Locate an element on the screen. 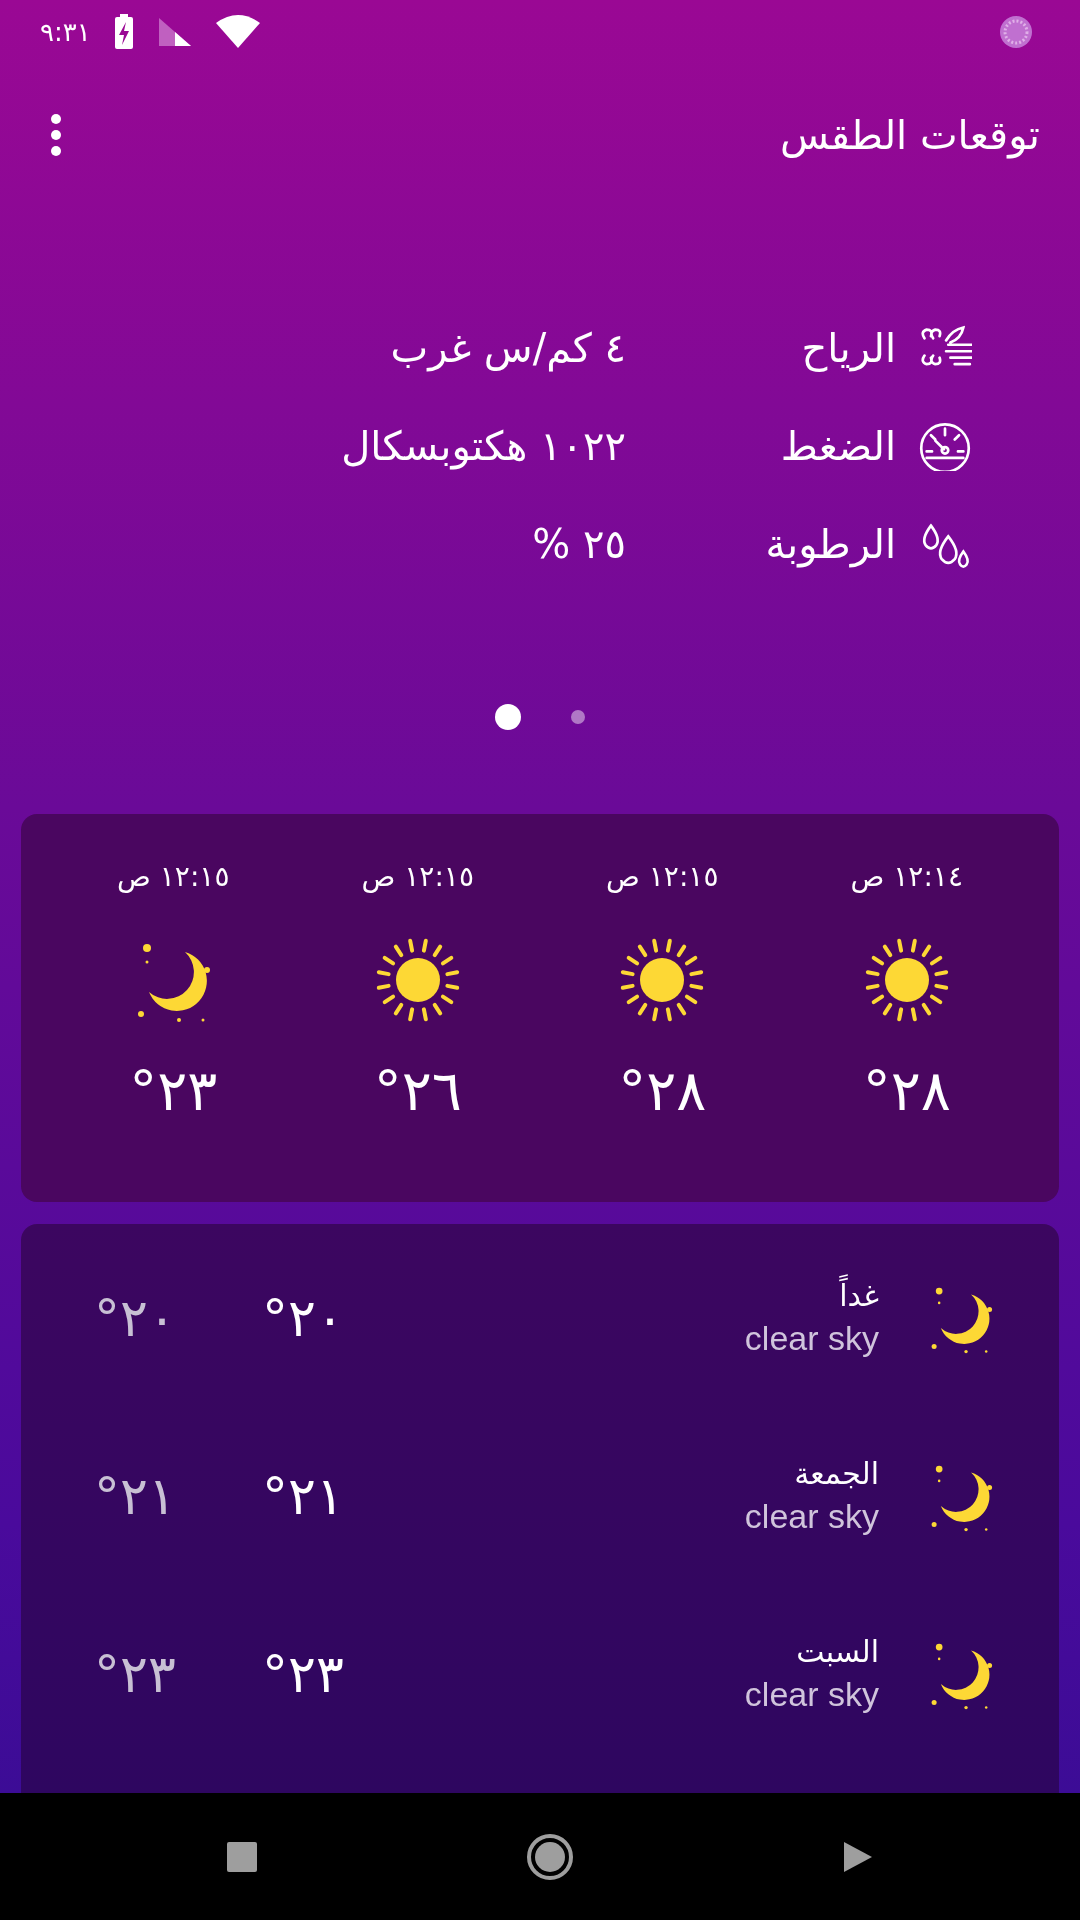  square-icon is located at coordinates (242, 1856).